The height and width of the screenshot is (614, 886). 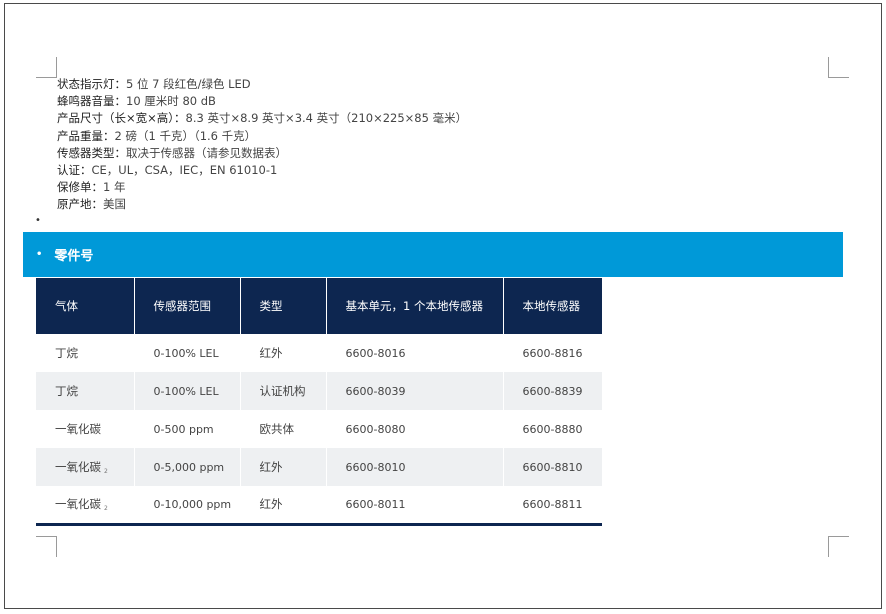 What do you see at coordinates (415, 429) in the screenshot?
I see `cell-base-unit: 6600-8080` at bounding box center [415, 429].